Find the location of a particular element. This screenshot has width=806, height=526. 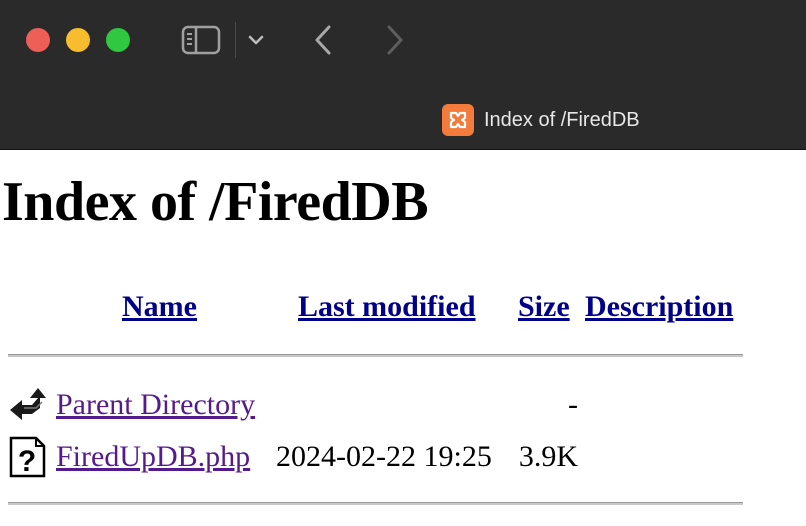

sort-by-name-link: Name is located at coordinates (159, 306).